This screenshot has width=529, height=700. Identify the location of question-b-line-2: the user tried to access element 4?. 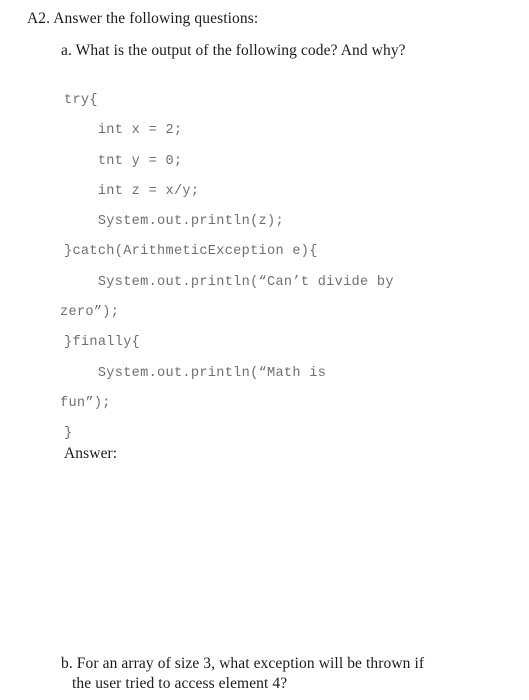
(180, 683).